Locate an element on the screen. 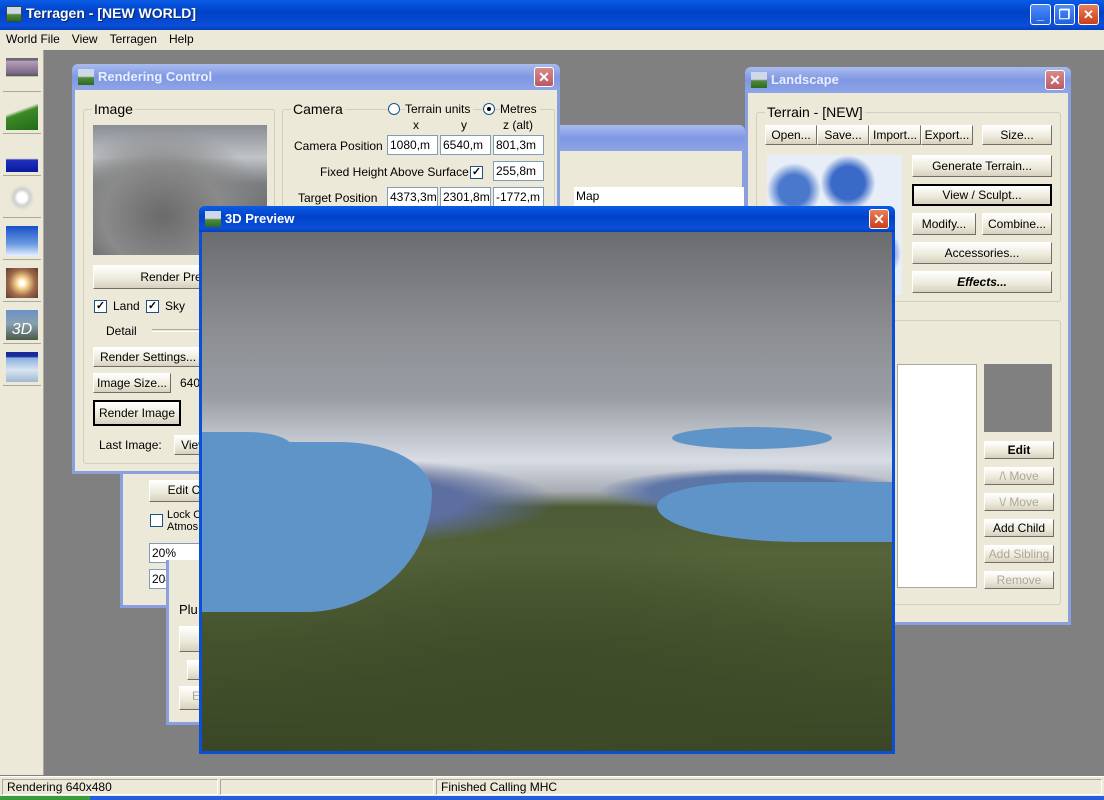 The width and height of the screenshot is (1104, 800). 3d-icon: 3D is located at coordinates (22, 325).